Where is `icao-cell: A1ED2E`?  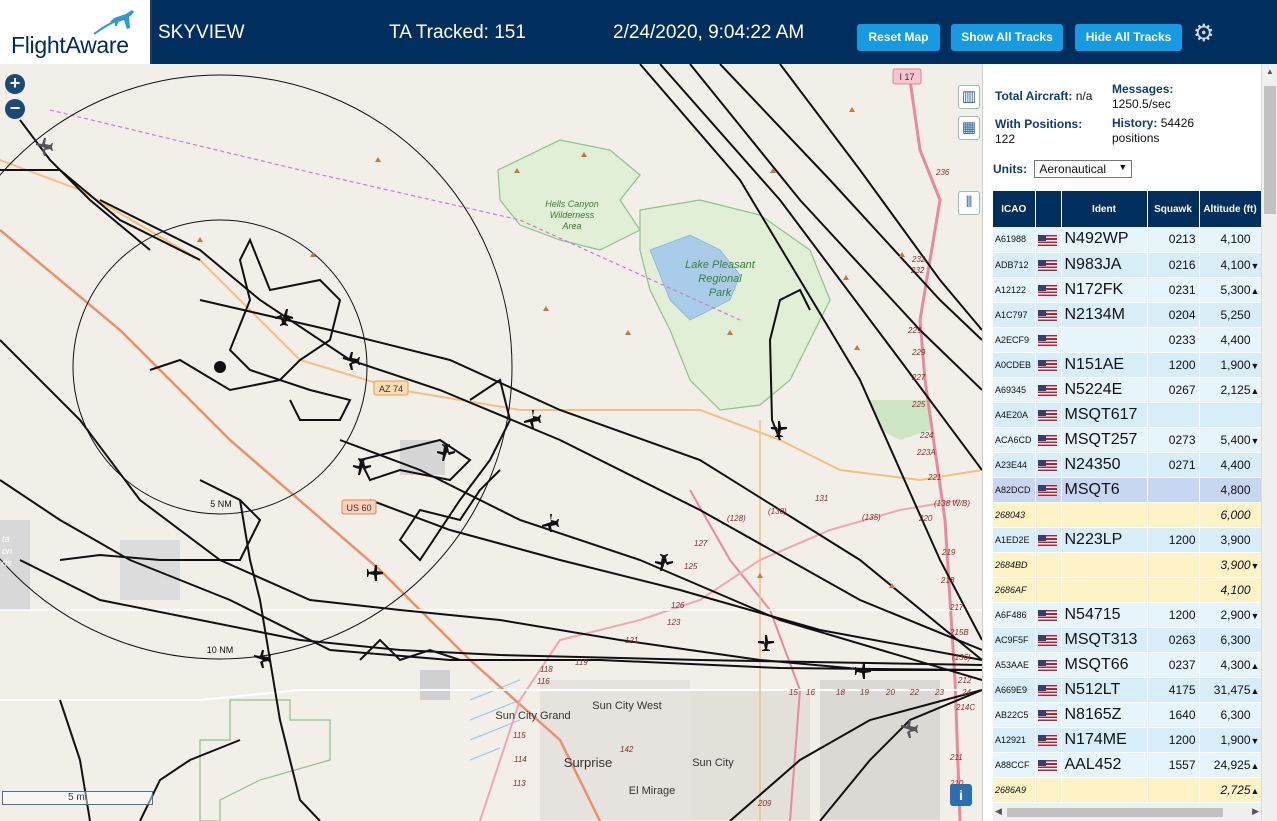
icao-cell: A1ED2E is located at coordinates (1014, 540).